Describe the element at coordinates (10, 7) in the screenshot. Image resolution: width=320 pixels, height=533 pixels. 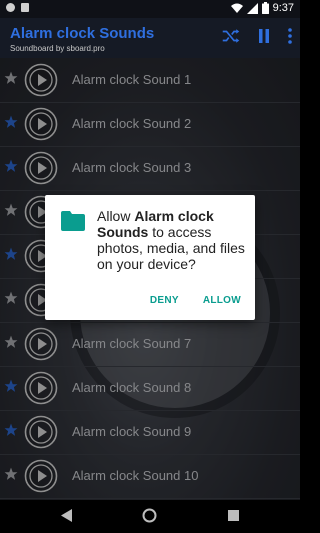
I see `notification-icon` at that location.